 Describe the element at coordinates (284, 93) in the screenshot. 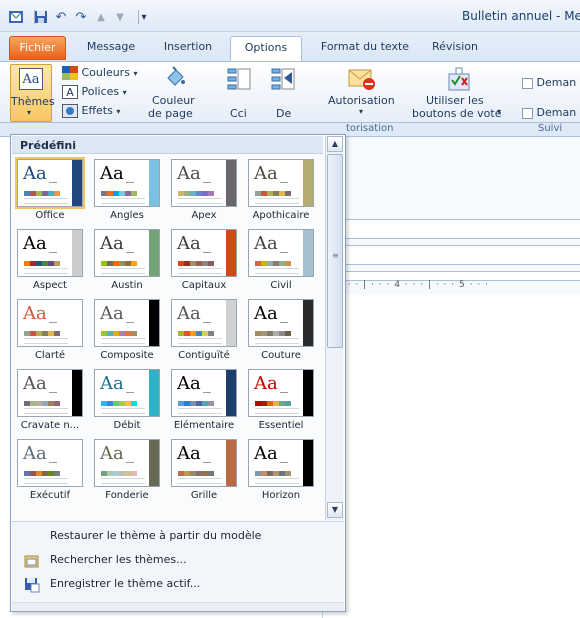

I see `de-button: De` at that location.